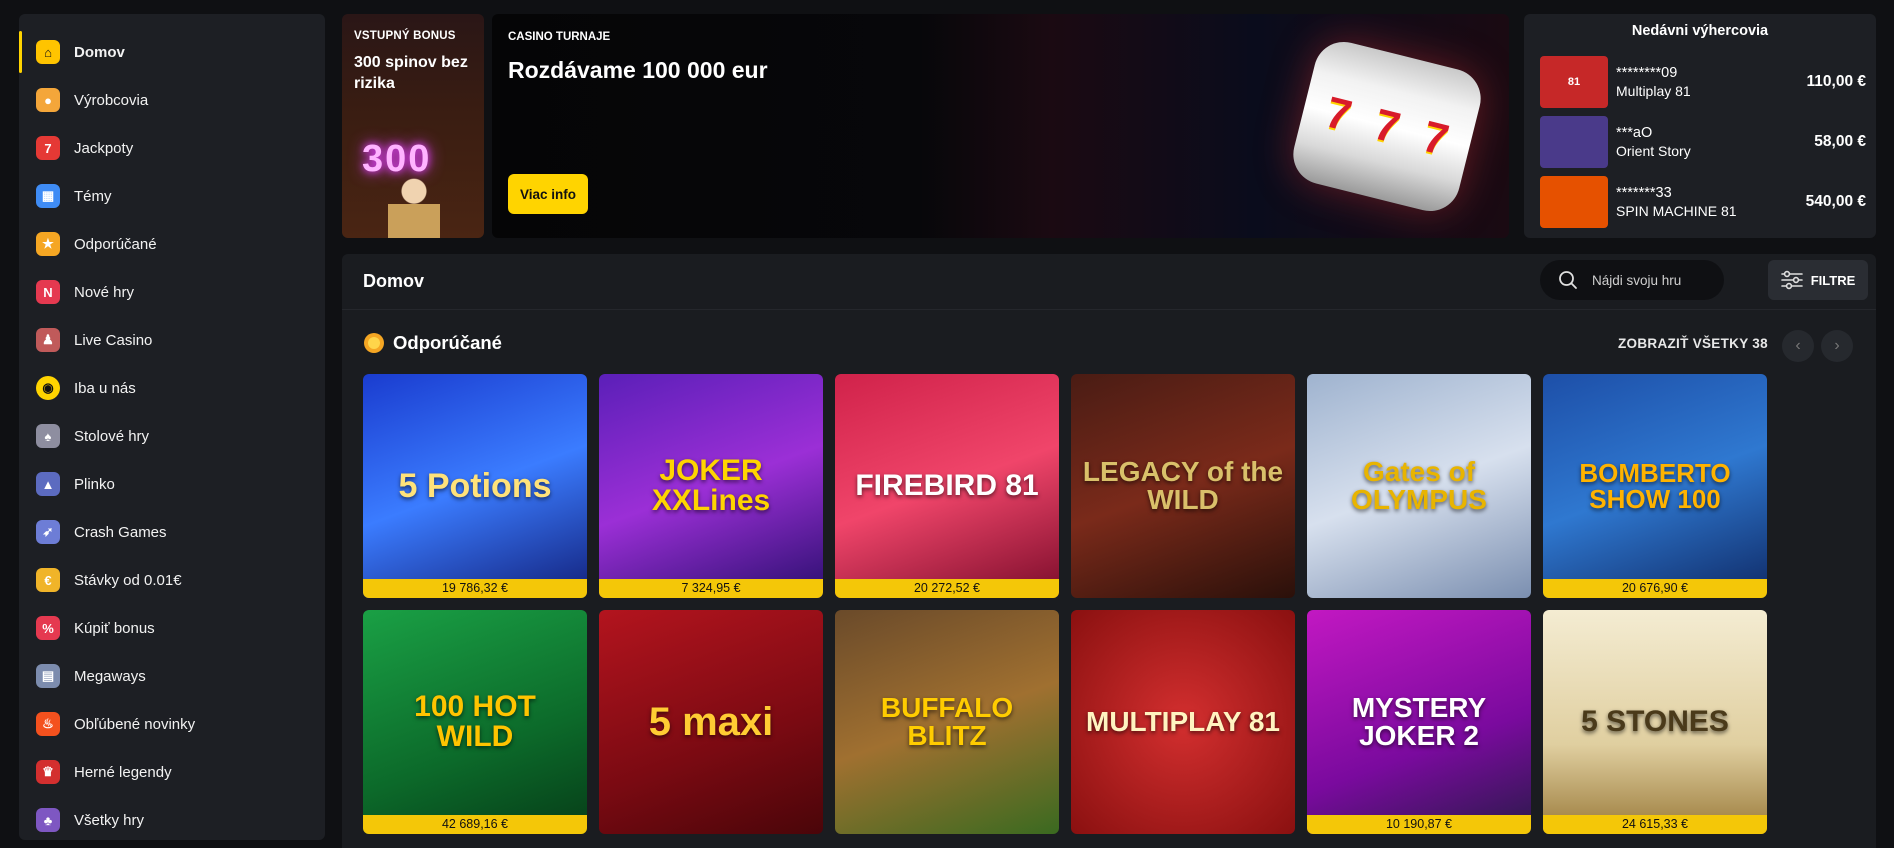 The width and height of the screenshot is (1894, 848). What do you see at coordinates (111, 100) in the screenshot?
I see `sidebar-item-label: Výrobcovia` at bounding box center [111, 100].